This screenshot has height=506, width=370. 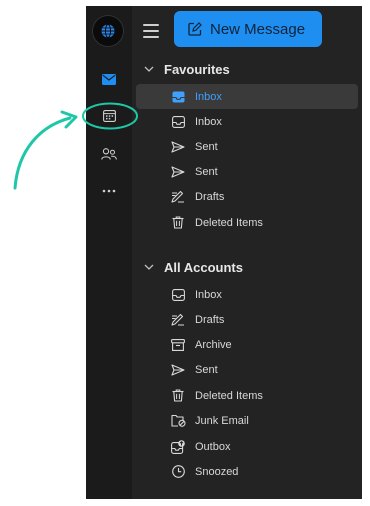 What do you see at coordinates (213, 446) in the screenshot?
I see `folder-item-label: Outbox` at bounding box center [213, 446].